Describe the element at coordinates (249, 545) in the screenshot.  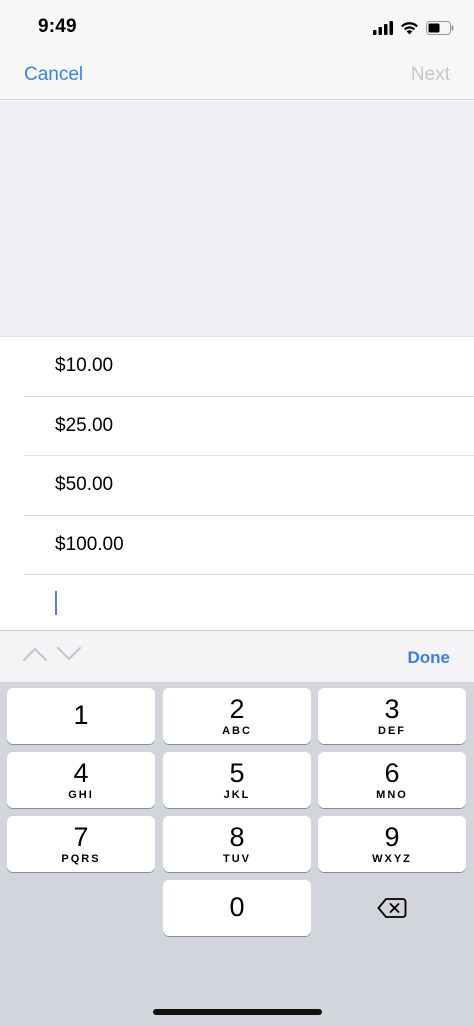
I see `amount-option-100: $100.00` at that location.